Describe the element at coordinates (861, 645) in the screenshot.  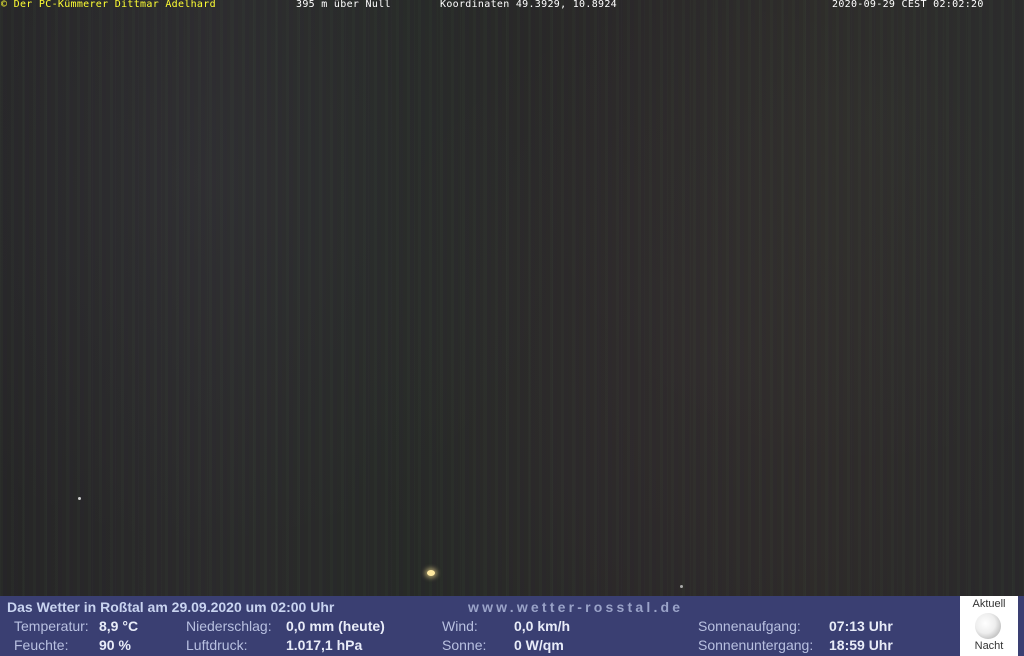
I see `sunset-value: 18:59 Uhr` at that location.